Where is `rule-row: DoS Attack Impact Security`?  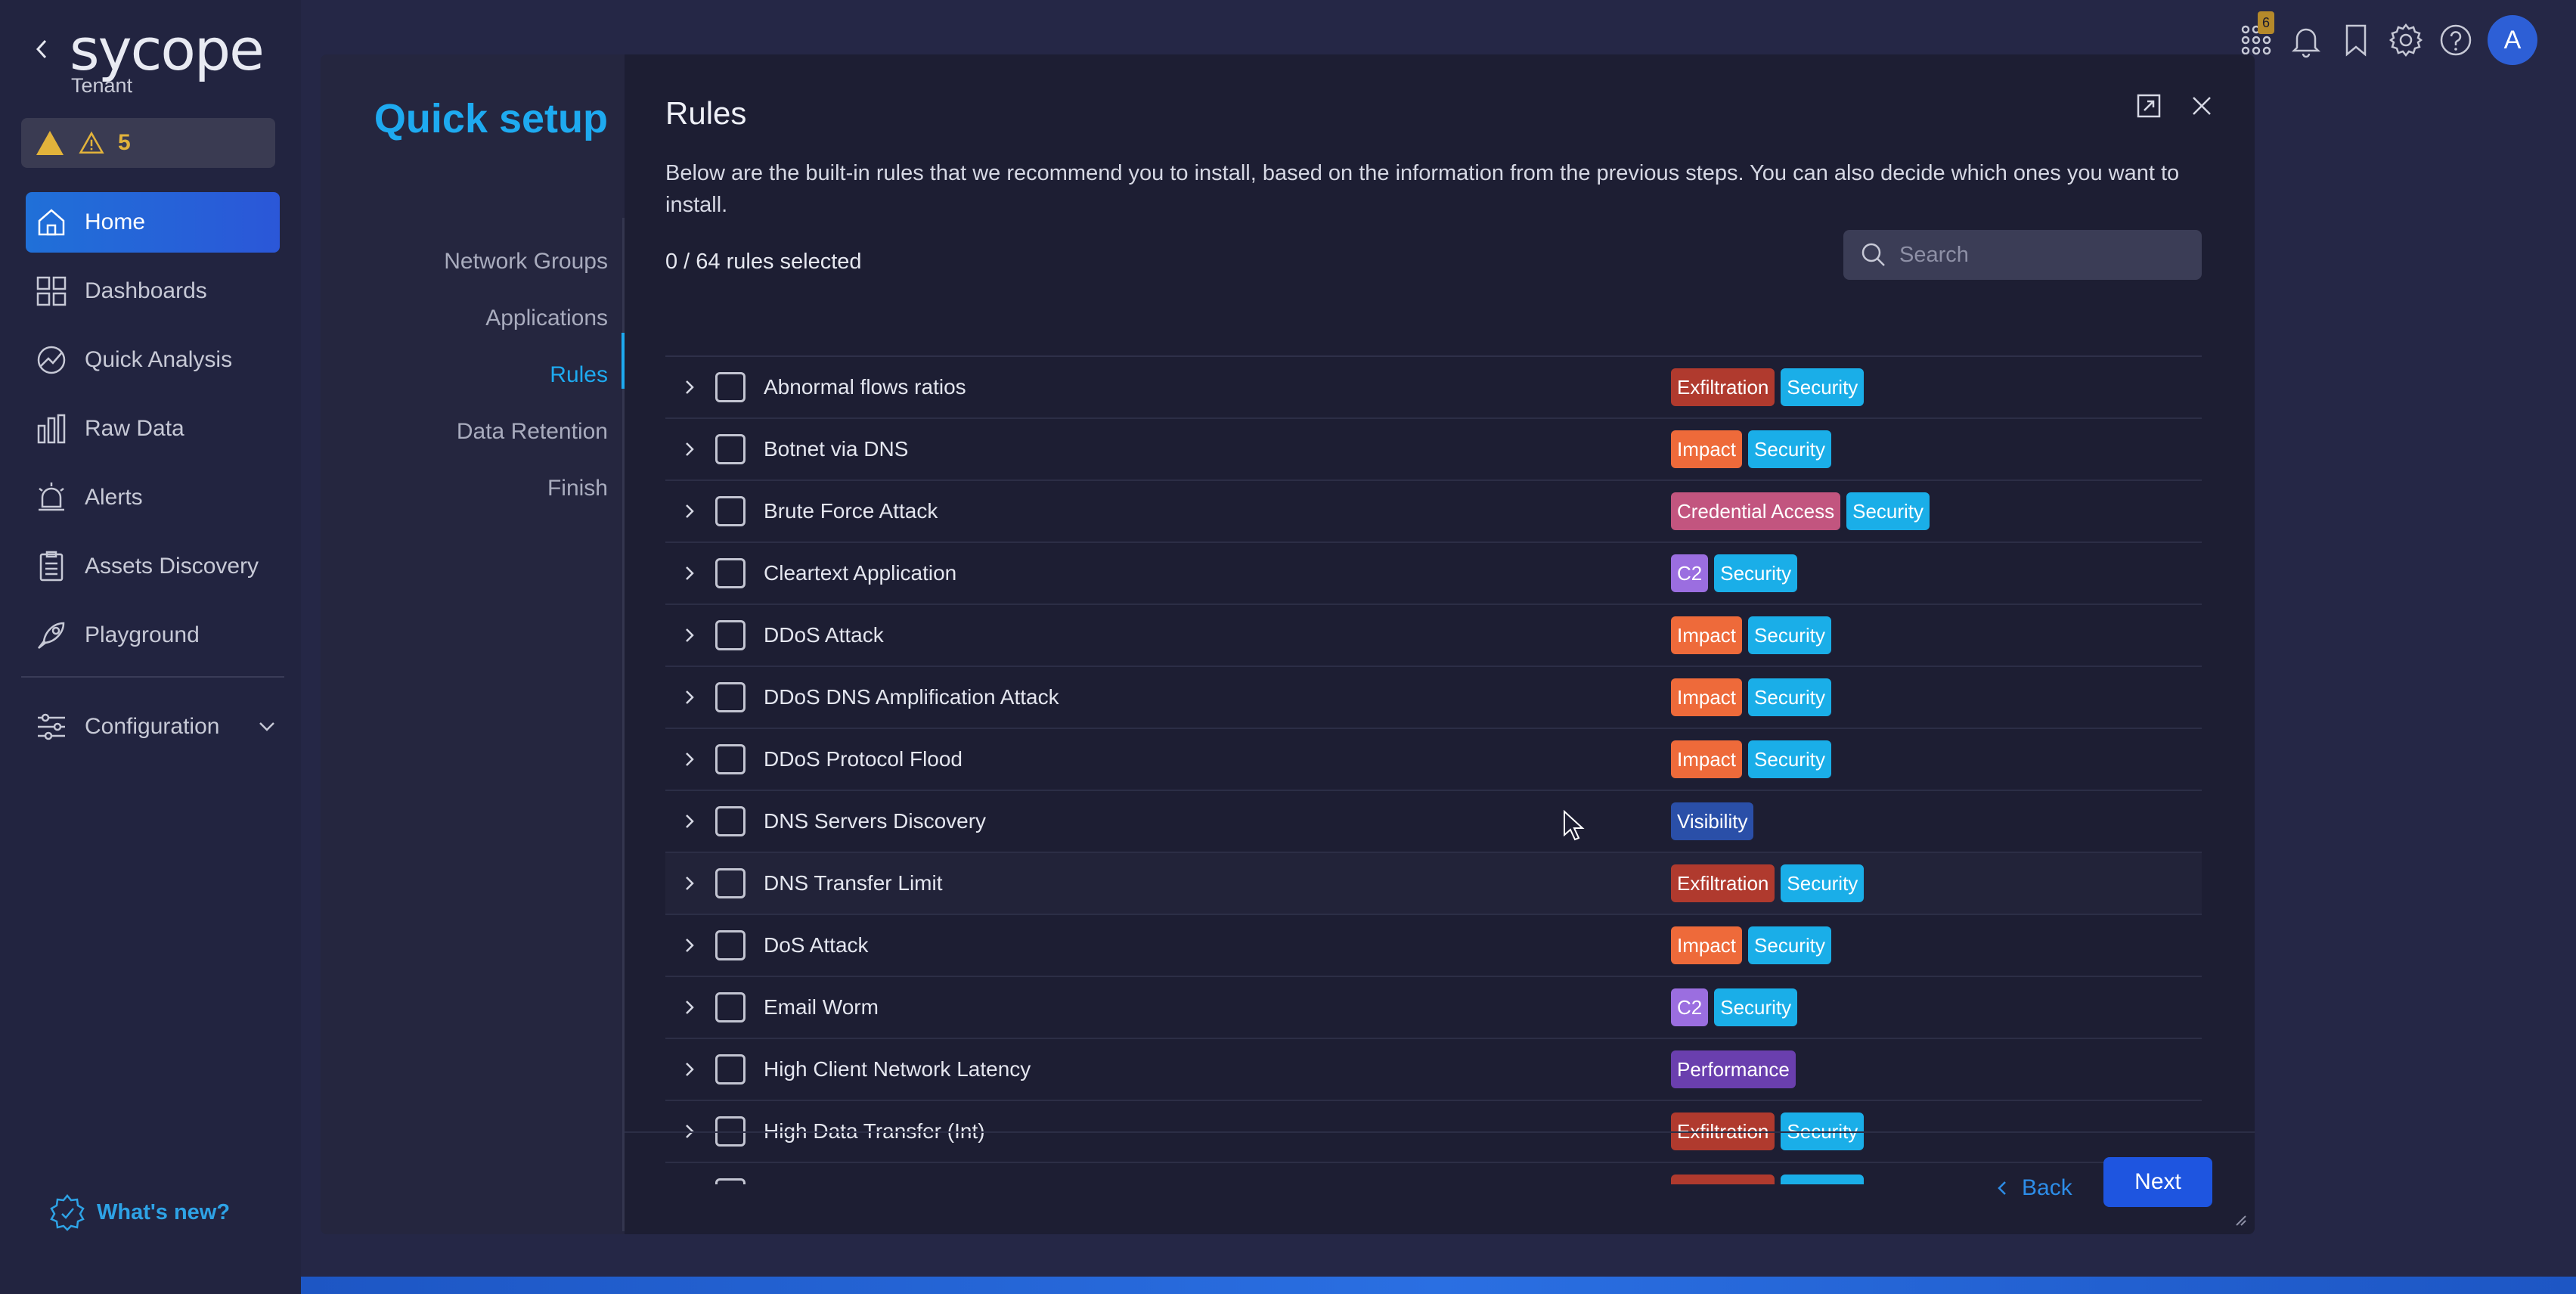 rule-row: DoS Attack Impact Security is located at coordinates (1433, 946).